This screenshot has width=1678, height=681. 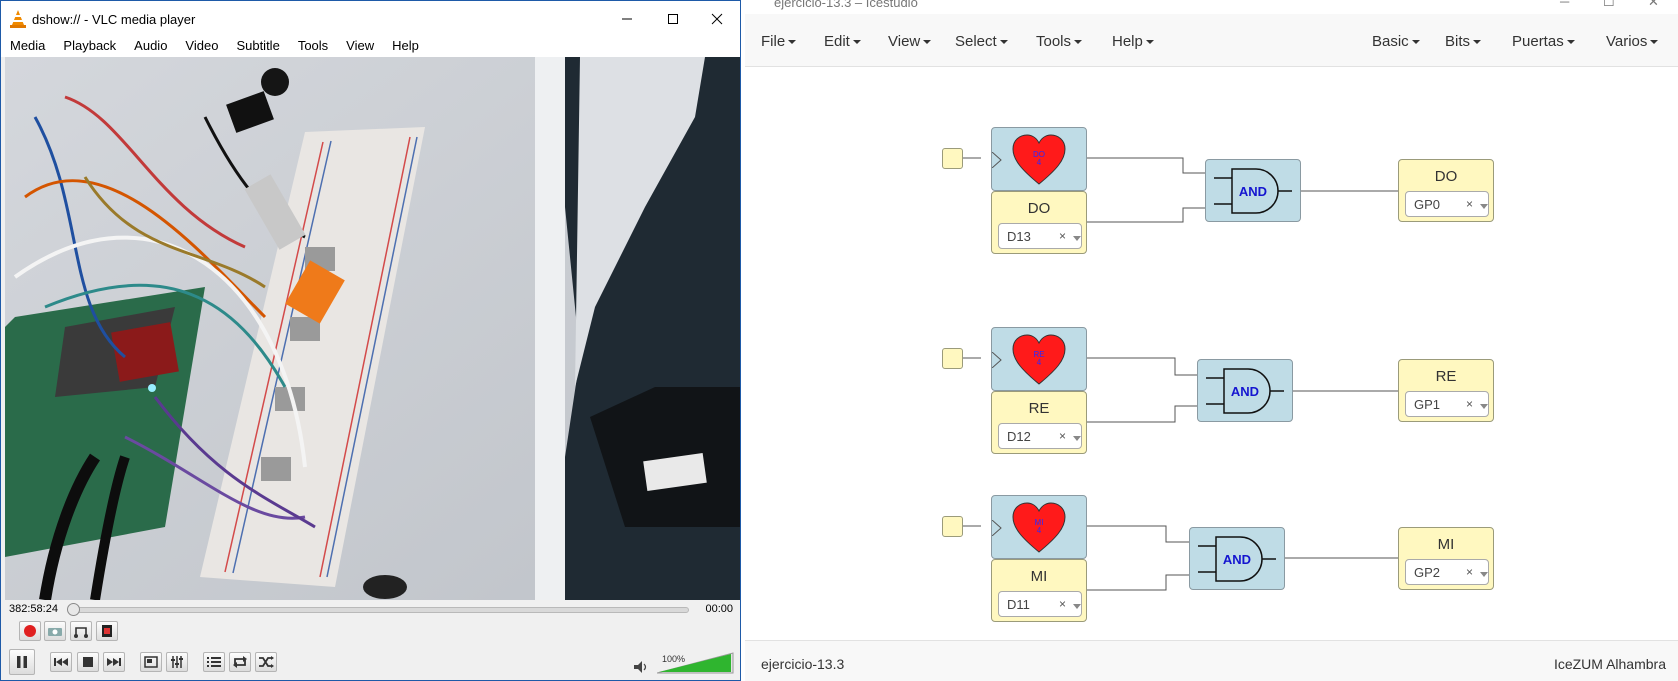 I want to click on volume-slider, so click(x=696, y=663).